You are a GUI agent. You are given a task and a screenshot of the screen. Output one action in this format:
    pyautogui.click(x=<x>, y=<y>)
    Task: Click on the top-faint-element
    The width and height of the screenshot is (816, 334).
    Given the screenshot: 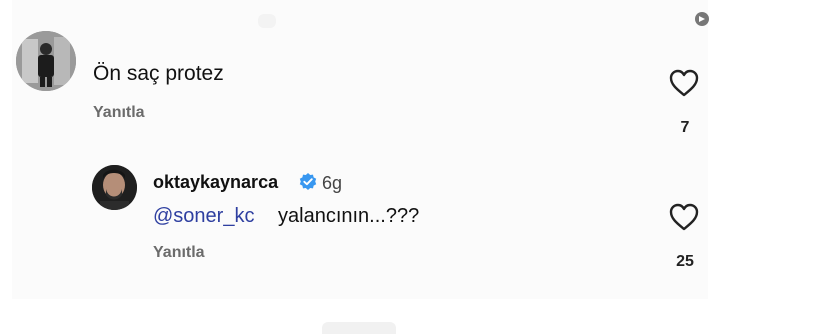 What is the action you would take?
    pyautogui.click(x=267, y=21)
    